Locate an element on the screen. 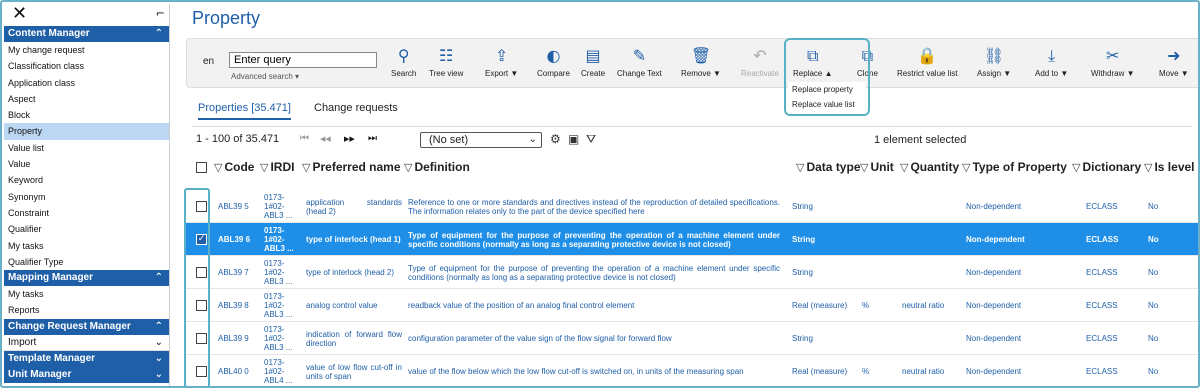 The image size is (1200, 388). tab-properties: Properties [35.471] is located at coordinates (244, 111).